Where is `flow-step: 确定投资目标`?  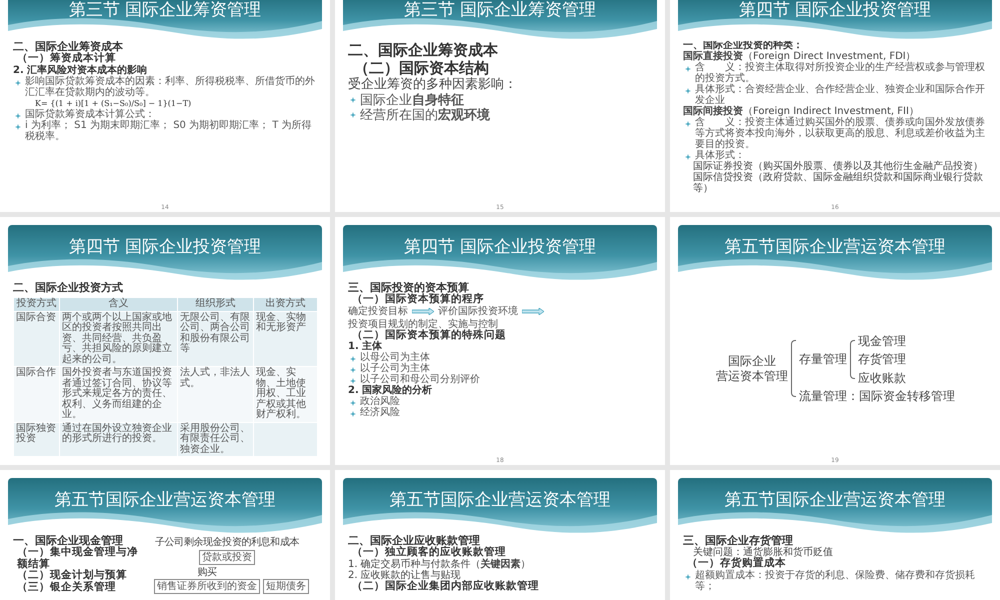
flow-step: 确定投资目标 is located at coordinates (378, 311).